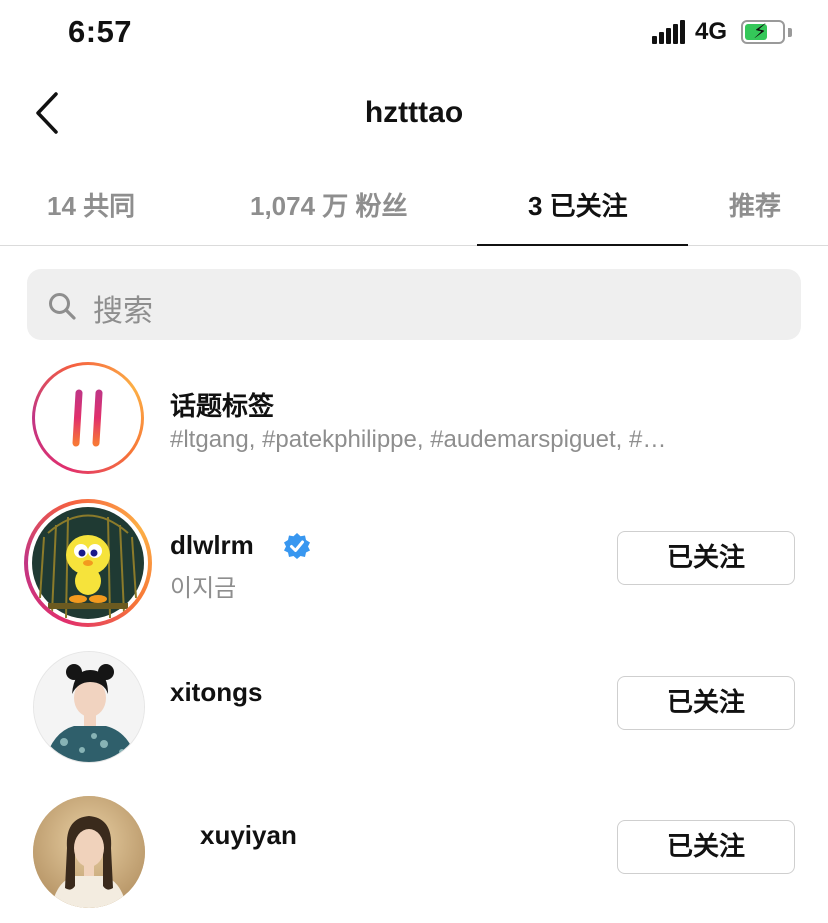  What do you see at coordinates (248, 835) in the screenshot?
I see `username: xuyiyan` at bounding box center [248, 835].